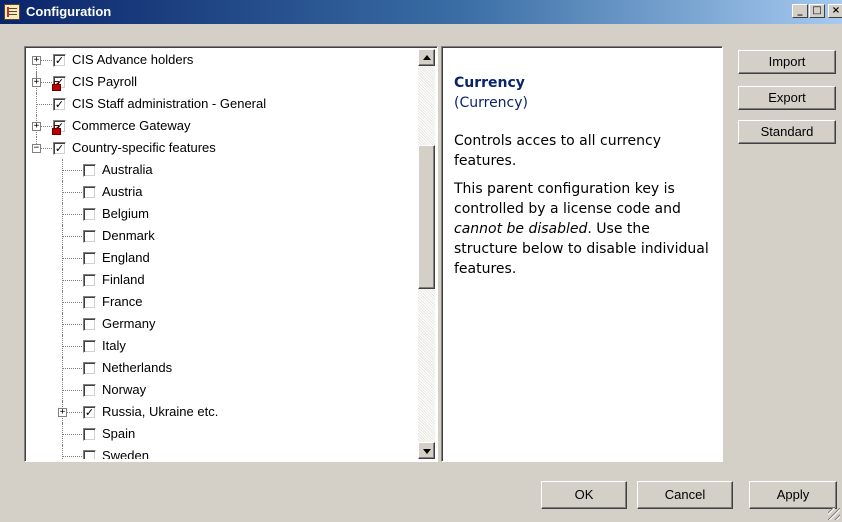  I want to click on cancel-button: Cancel, so click(685, 495).